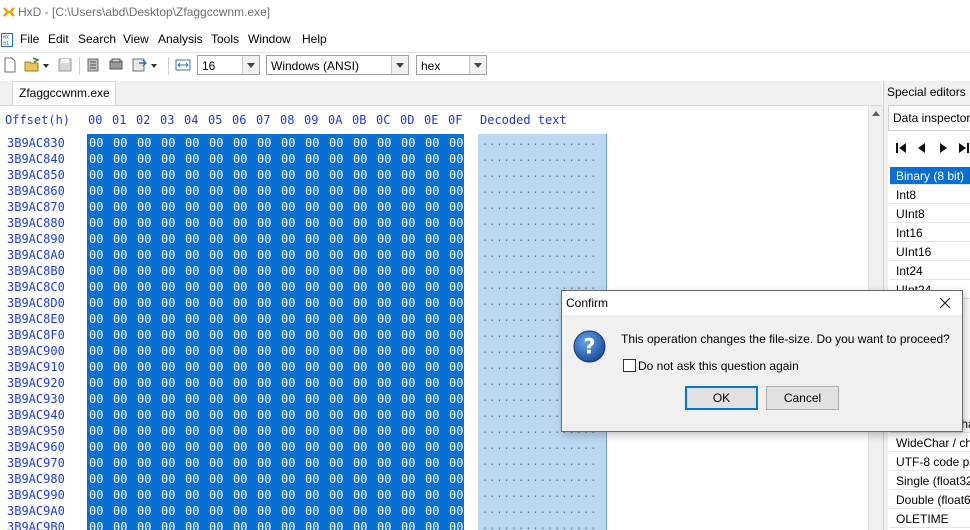  What do you see at coordinates (97, 39) in the screenshot?
I see `menu-search: Search` at bounding box center [97, 39].